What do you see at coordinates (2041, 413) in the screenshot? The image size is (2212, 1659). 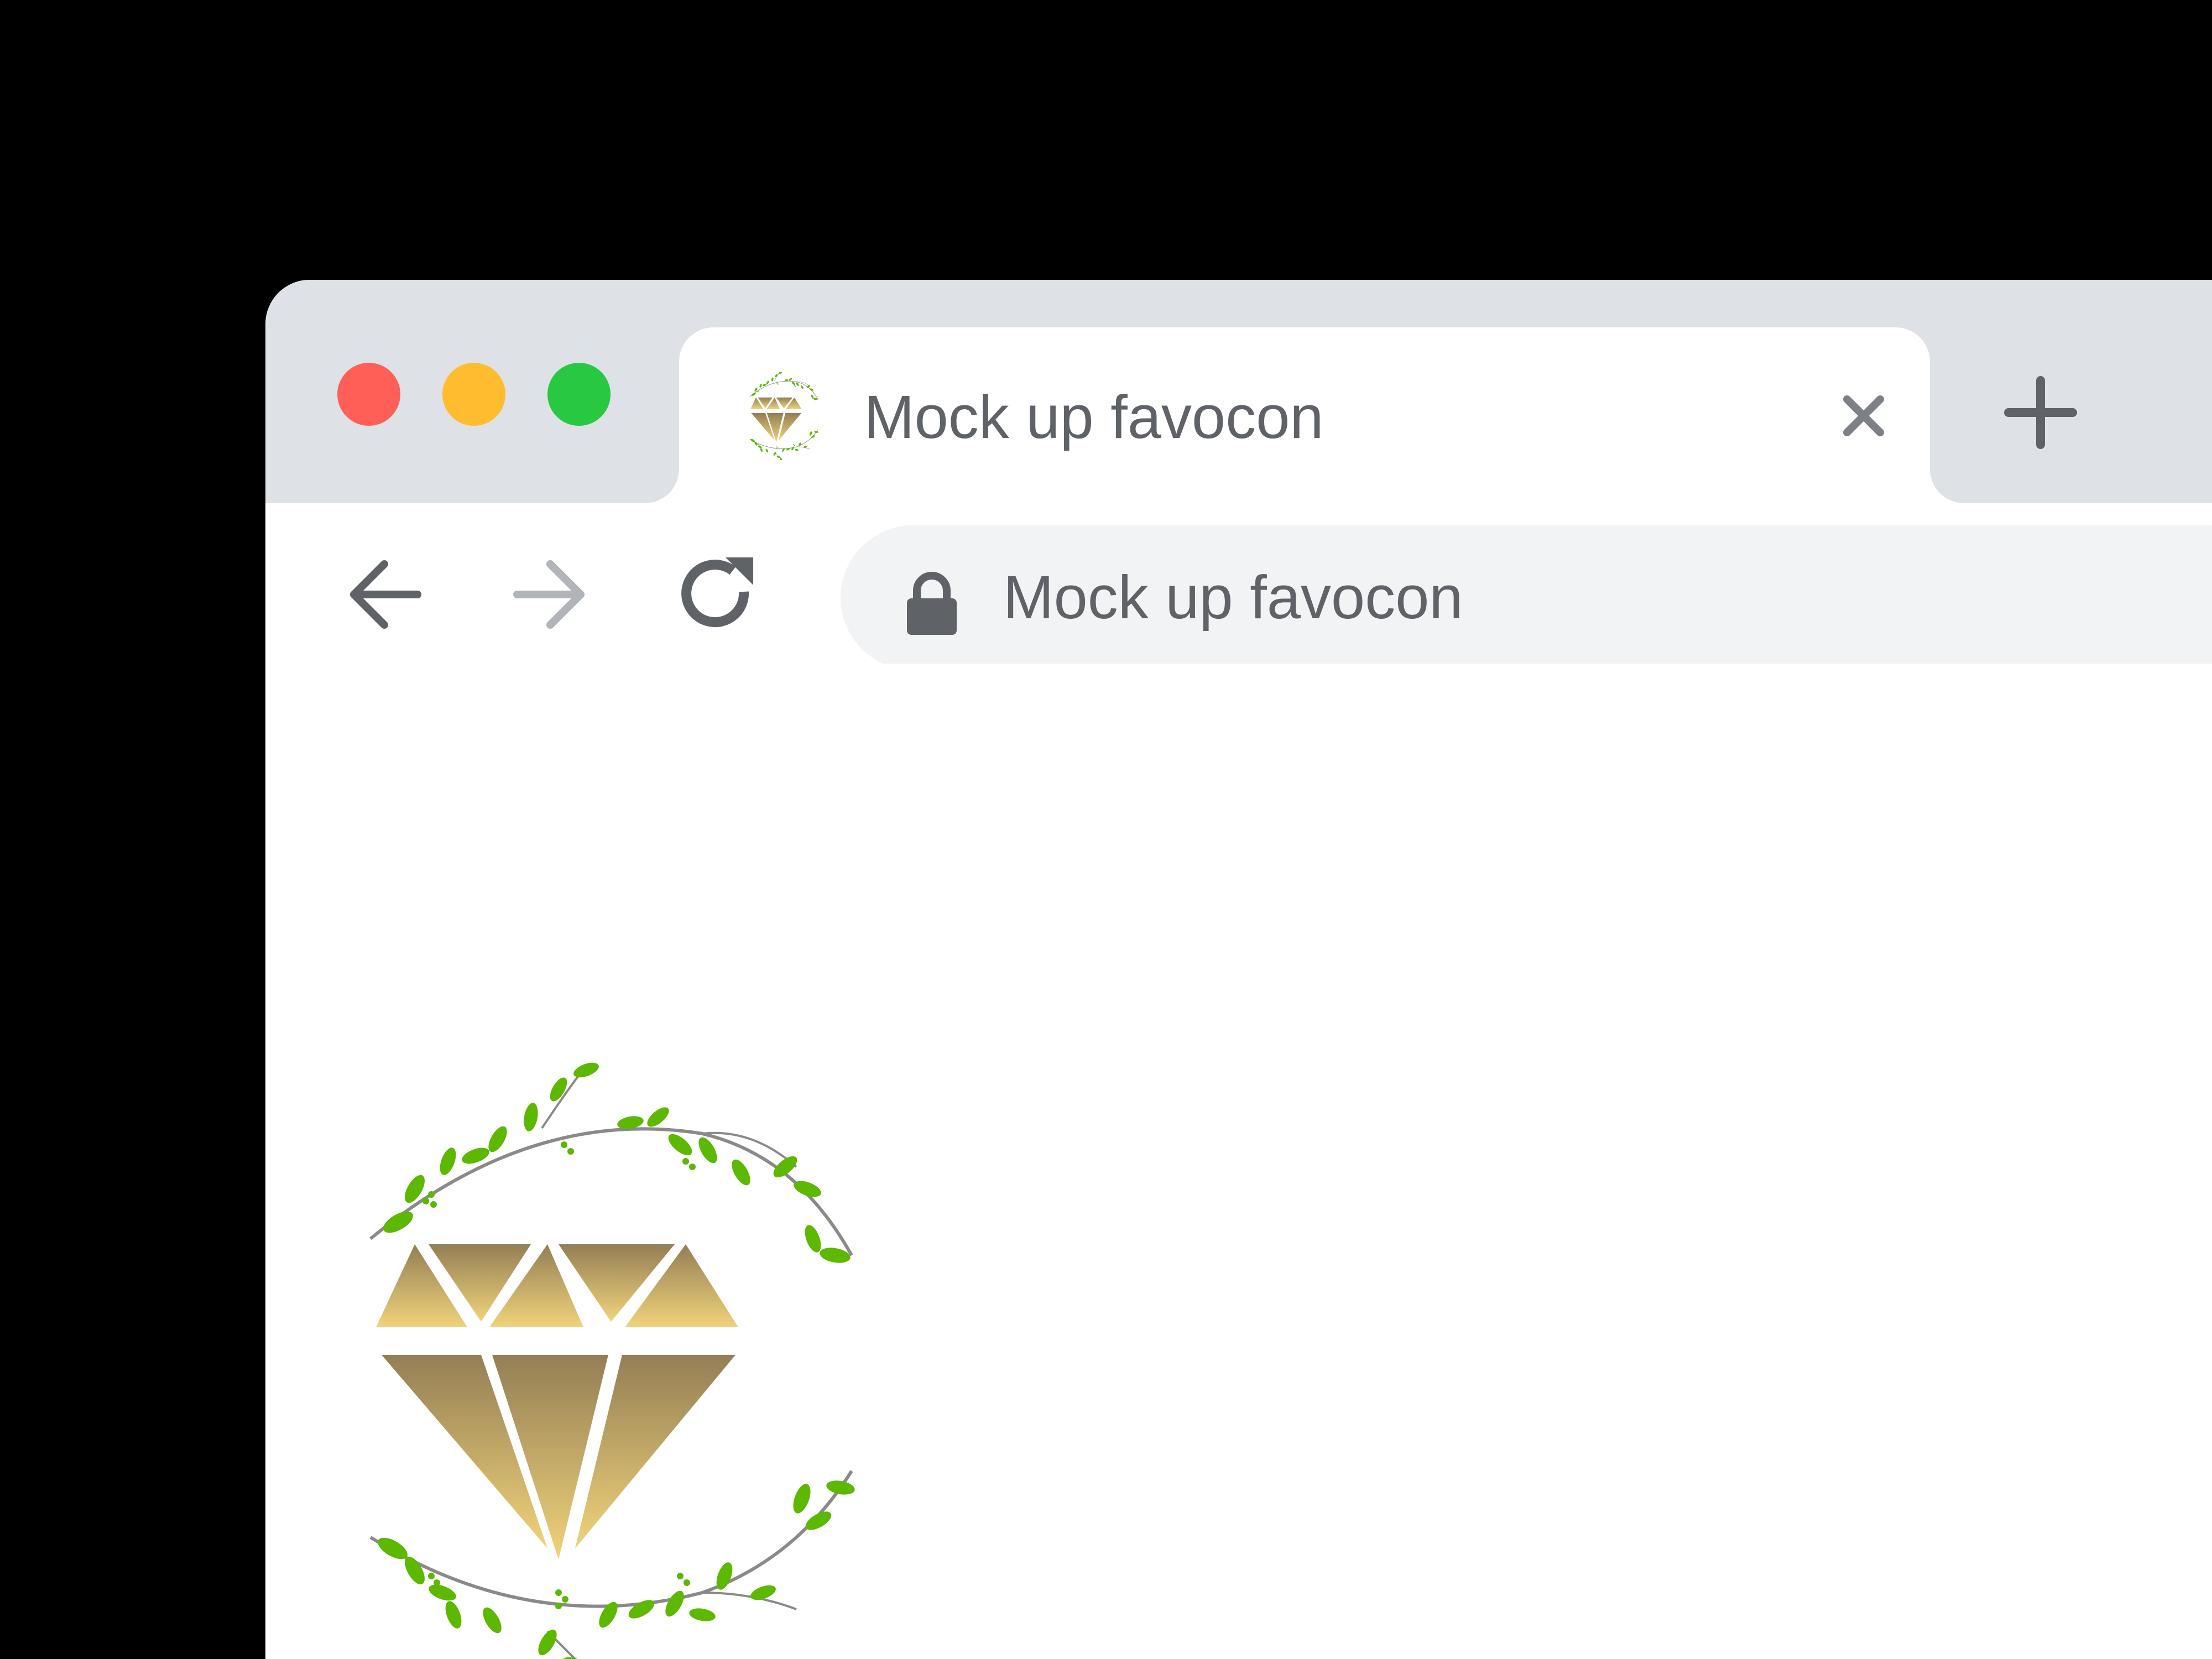 I see `plus-icon` at bounding box center [2041, 413].